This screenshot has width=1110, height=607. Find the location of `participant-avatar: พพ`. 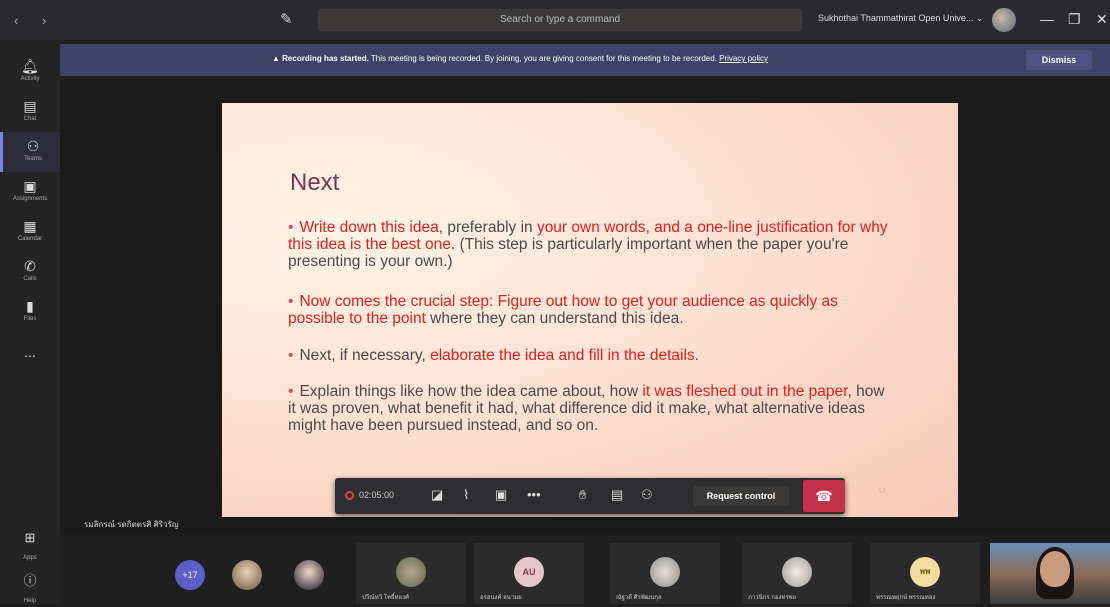

participant-avatar: พพ is located at coordinates (925, 572).